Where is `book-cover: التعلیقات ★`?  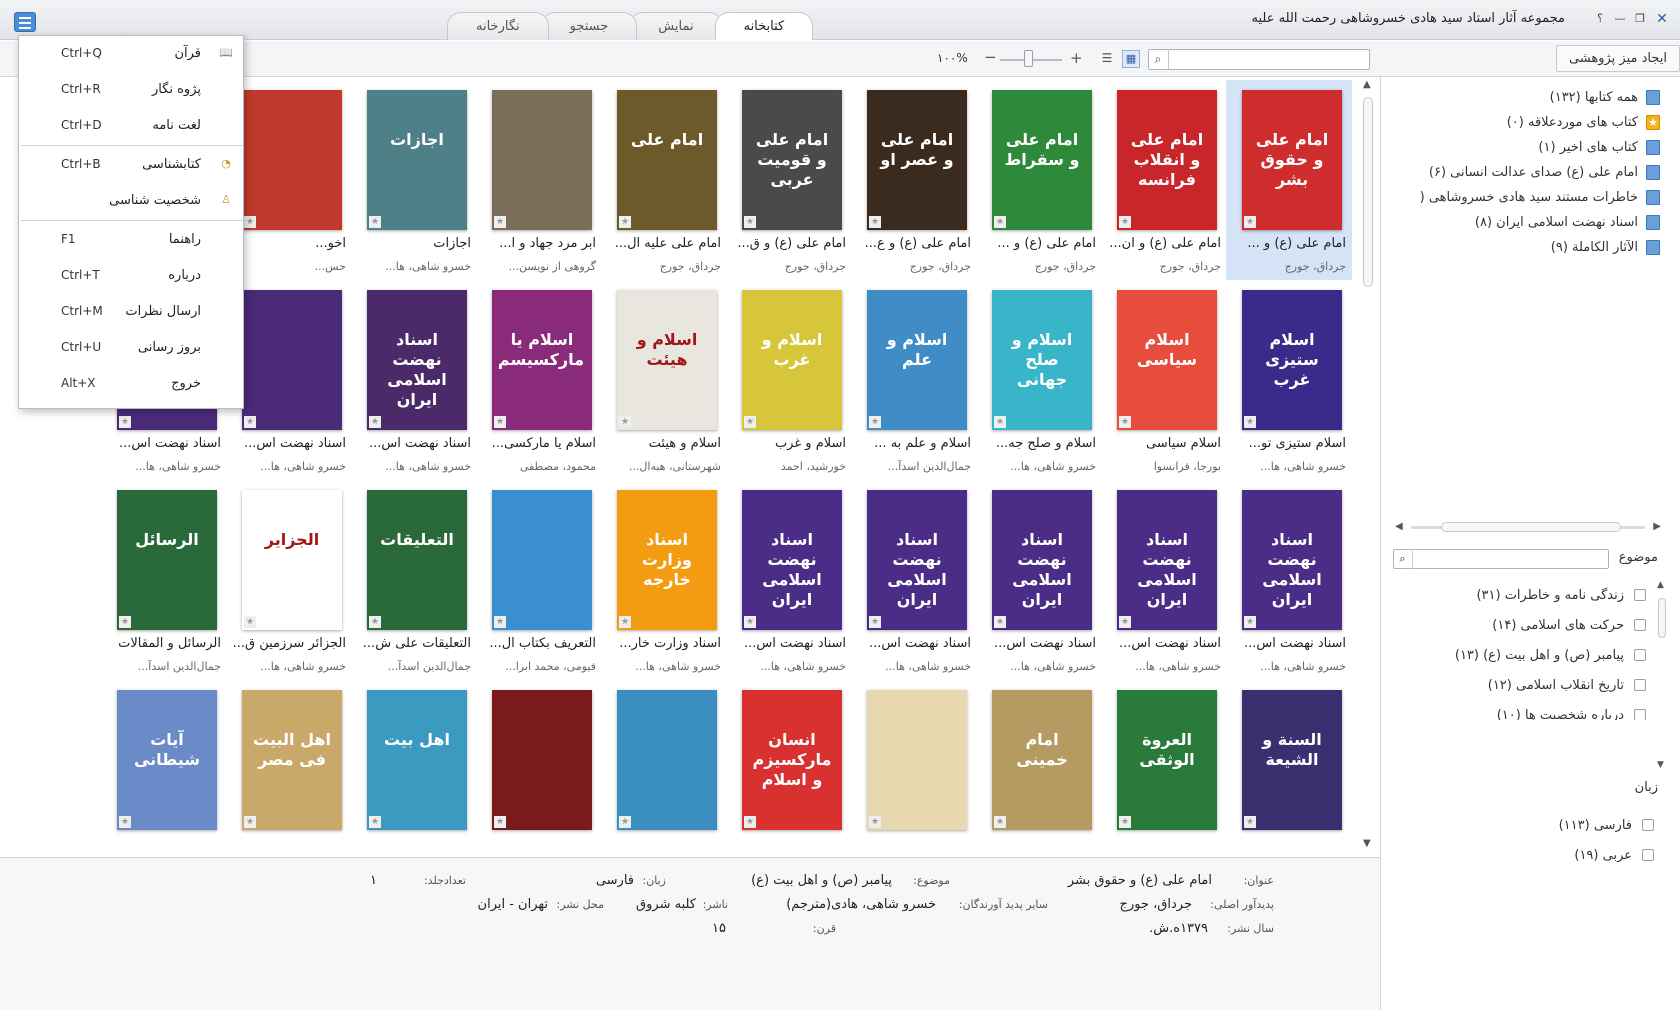
book-cover: التعلیقات ★ is located at coordinates (417, 560).